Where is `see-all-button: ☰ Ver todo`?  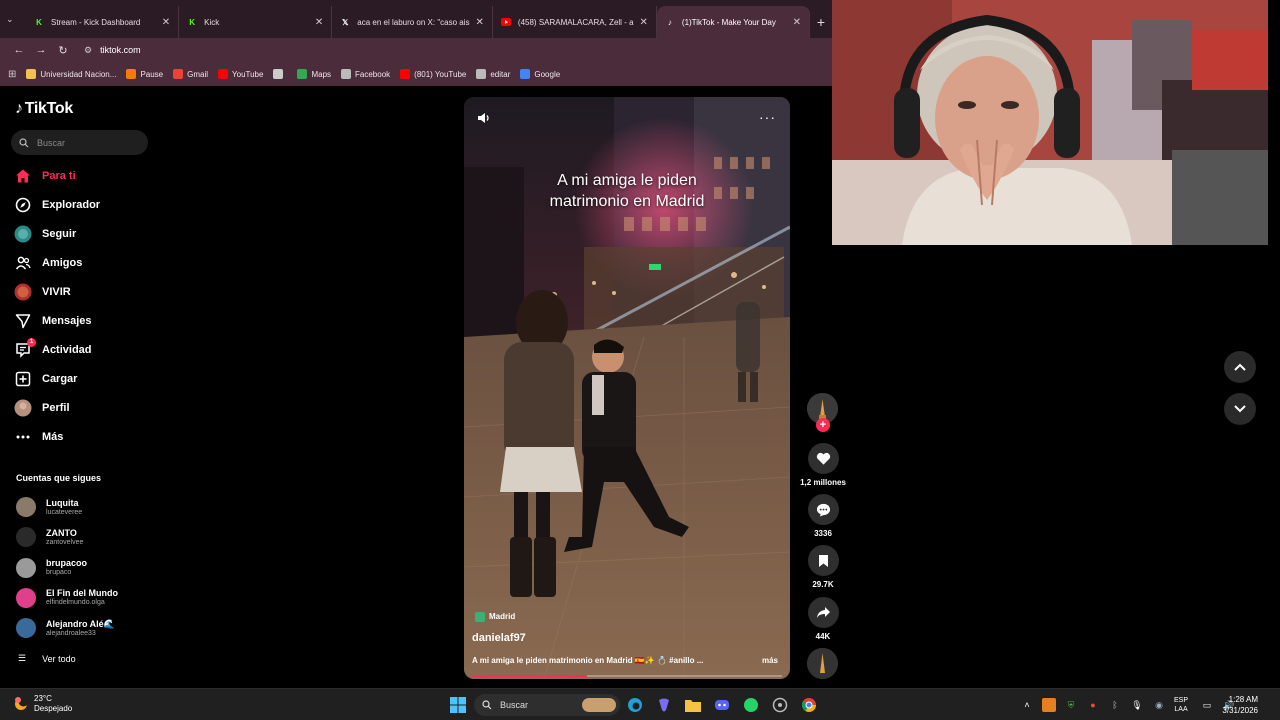 see-all-button: ☰ Ver todo is located at coordinates (47, 658).